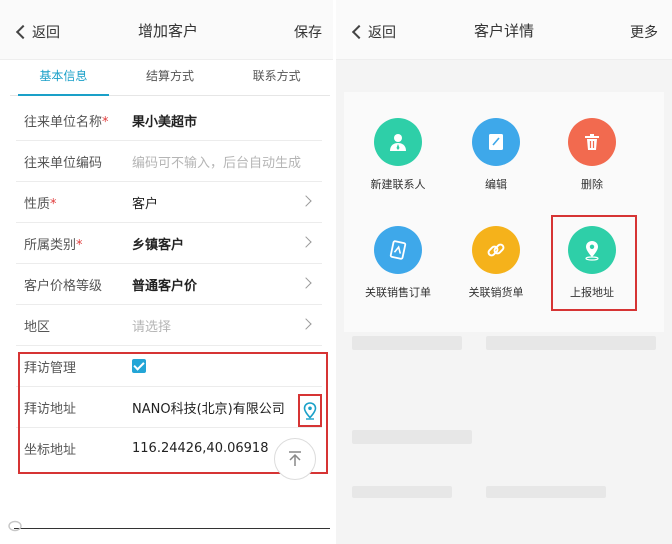 This screenshot has width=672, height=544. I want to click on delete-action: 删除, so click(592, 155).